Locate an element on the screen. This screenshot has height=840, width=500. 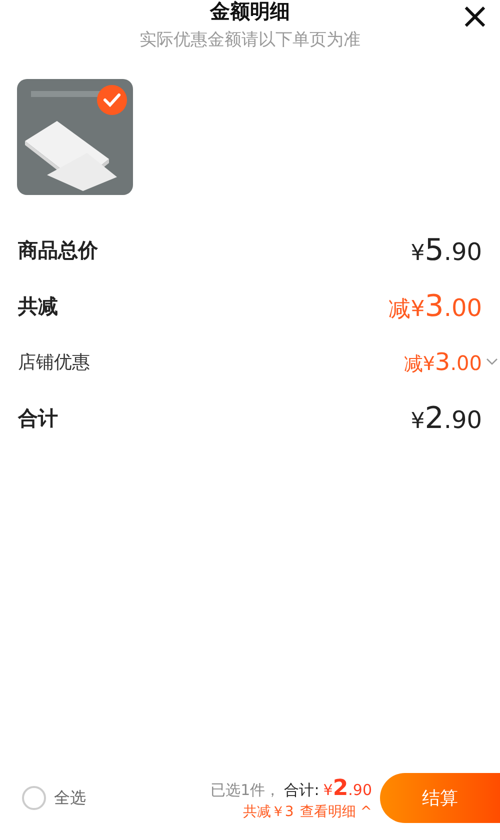
price-label: 合计 is located at coordinates (38, 418).